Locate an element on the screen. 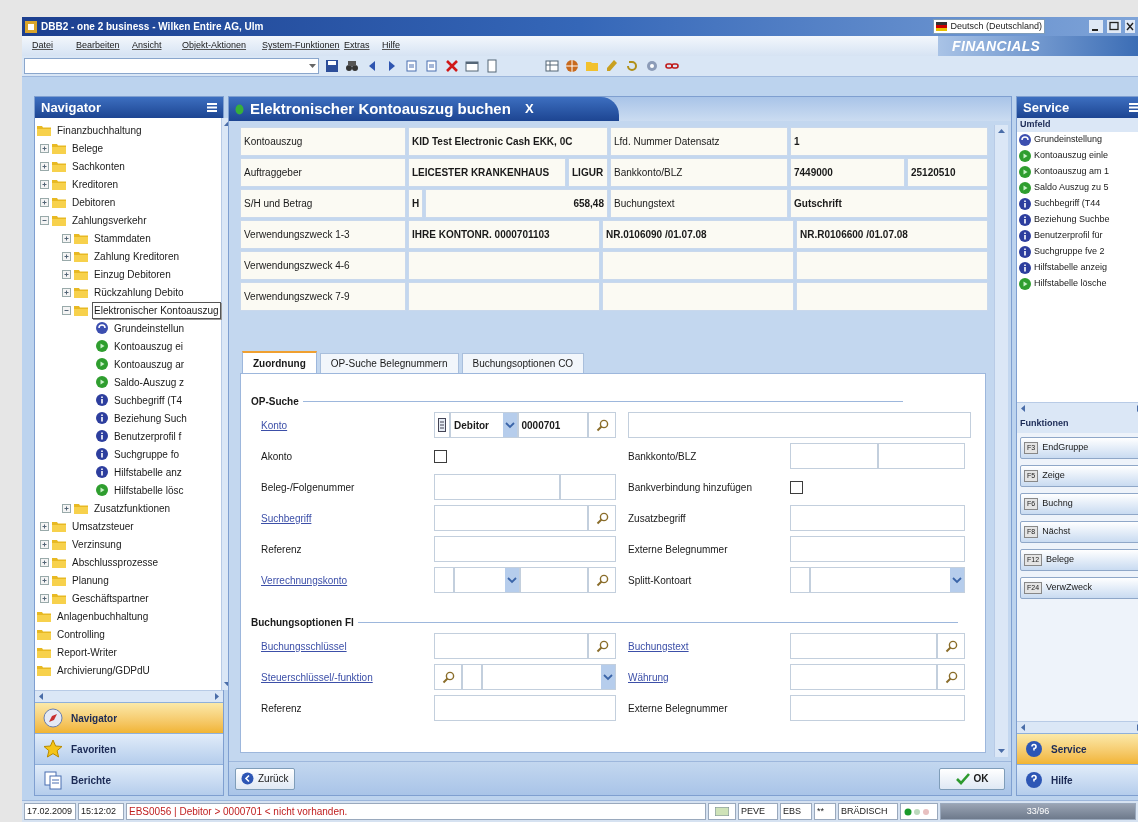 The image size is (1138, 822). ok-button: OK is located at coordinates (972, 778).